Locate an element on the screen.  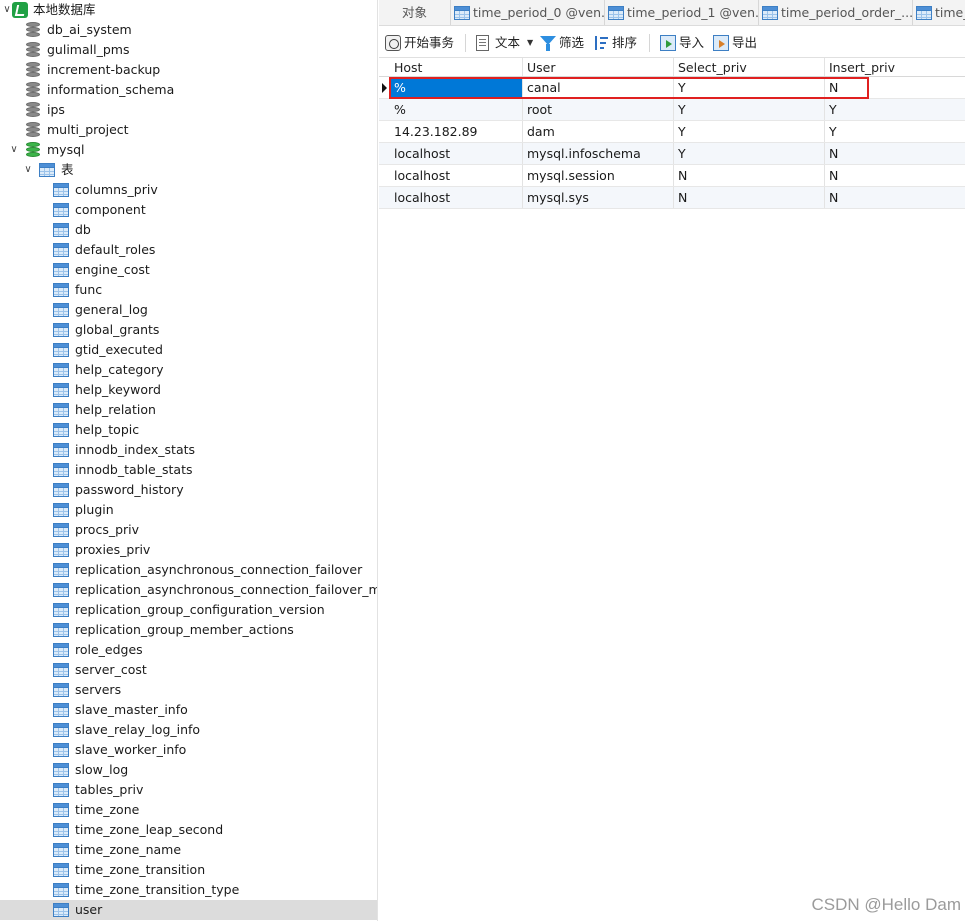
tree-table-item: slow_log is located at coordinates (188, 770).